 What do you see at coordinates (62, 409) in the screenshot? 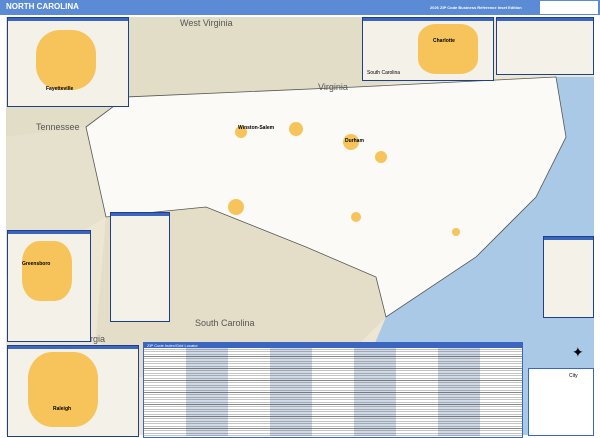
I see `city-label-raleigh: Raleigh` at bounding box center [62, 409].